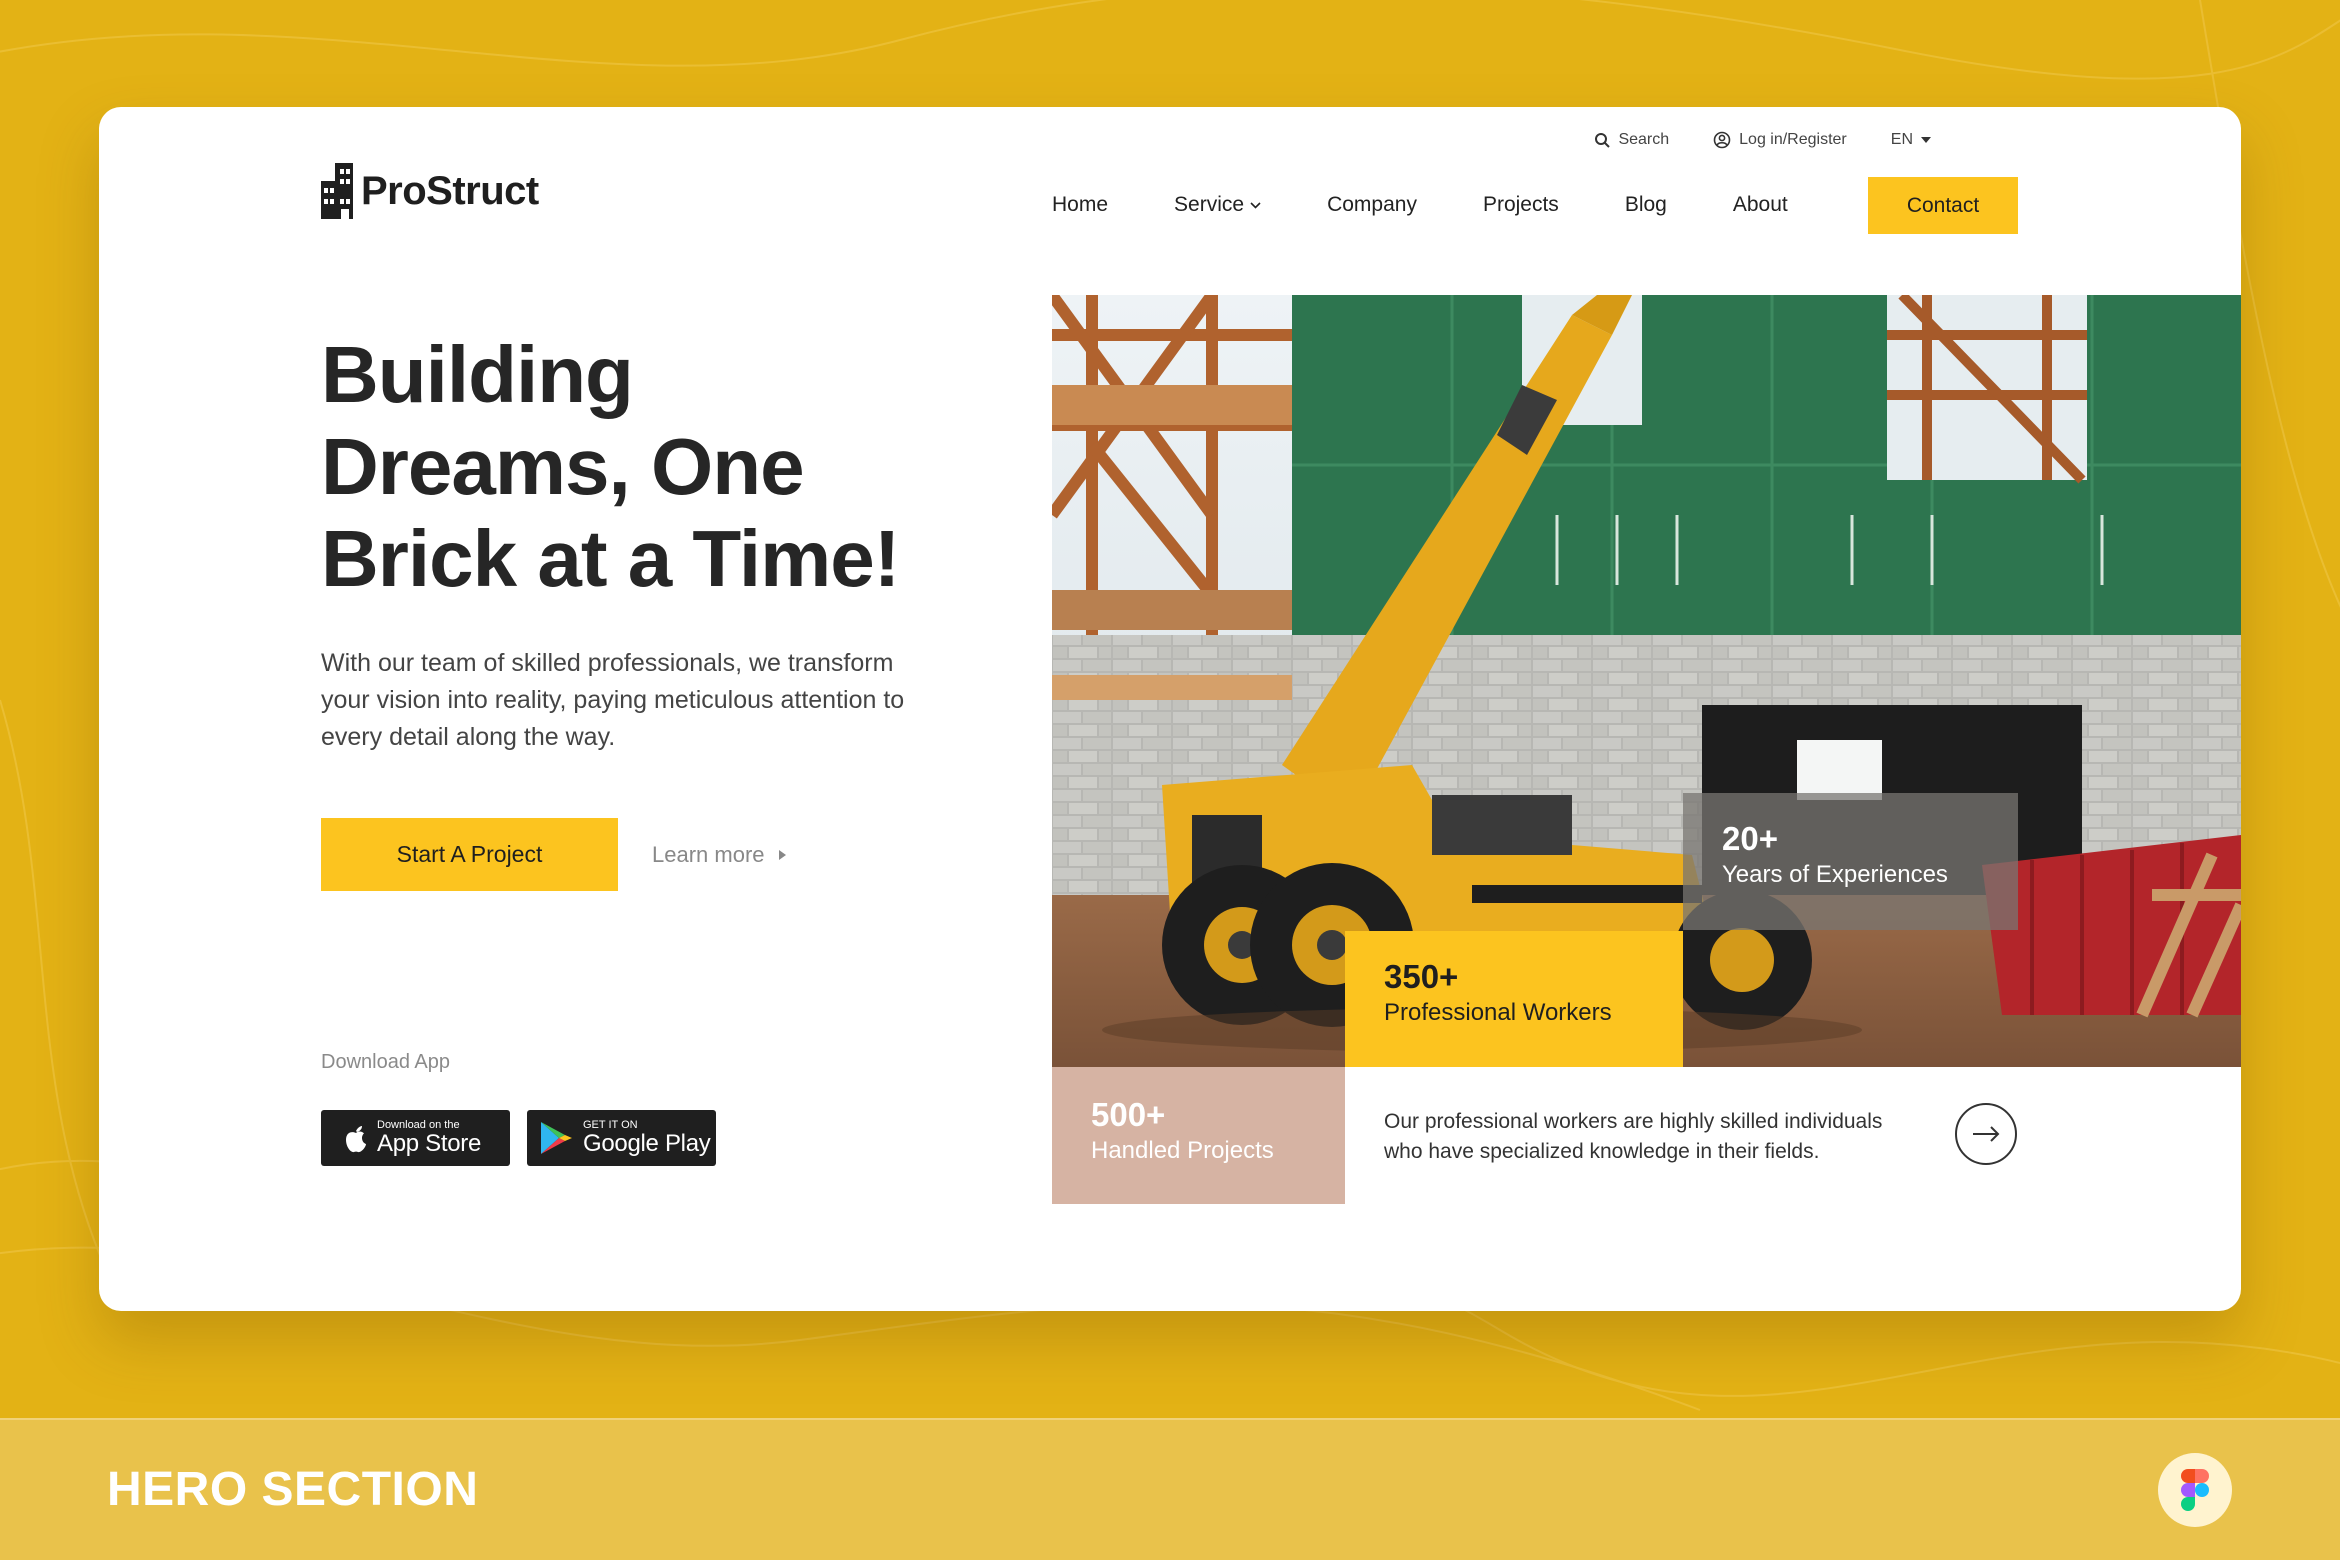  I want to click on google-play-big-text: Google Play, so click(647, 1143).